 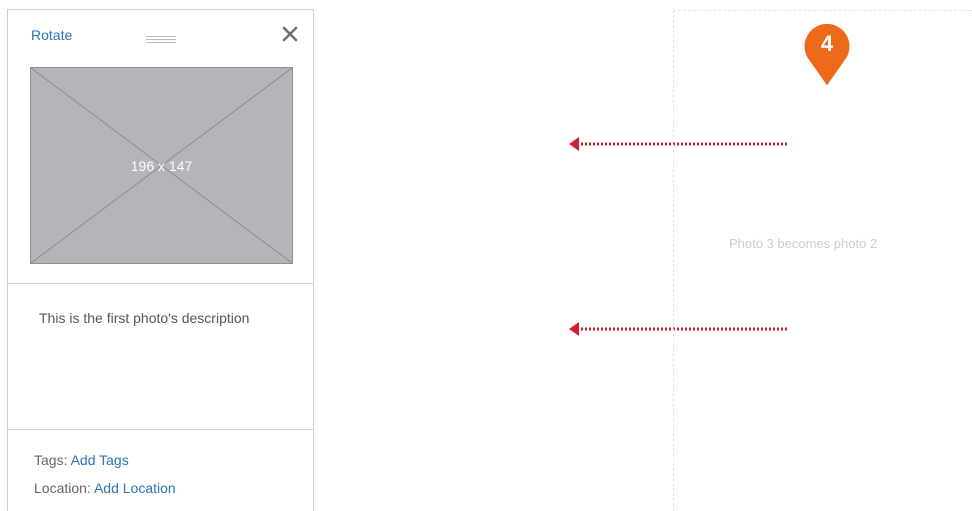 I want to click on step-marker-icon: 4, so click(x=827, y=55).